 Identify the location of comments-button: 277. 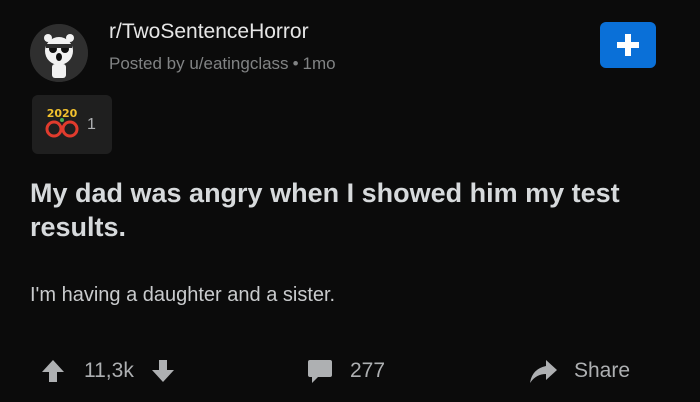
(345, 371).